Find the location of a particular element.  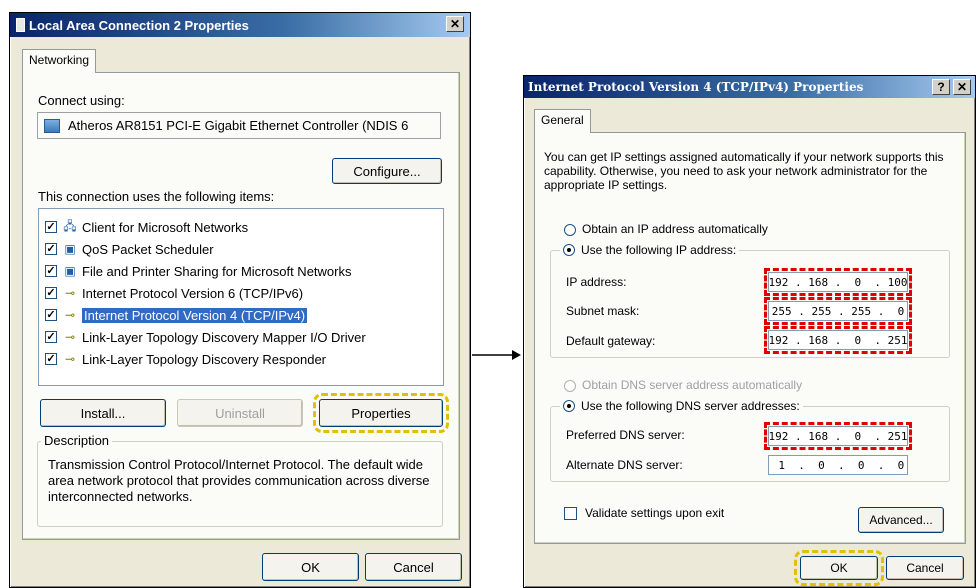

help-icon: ? is located at coordinates (941, 87).